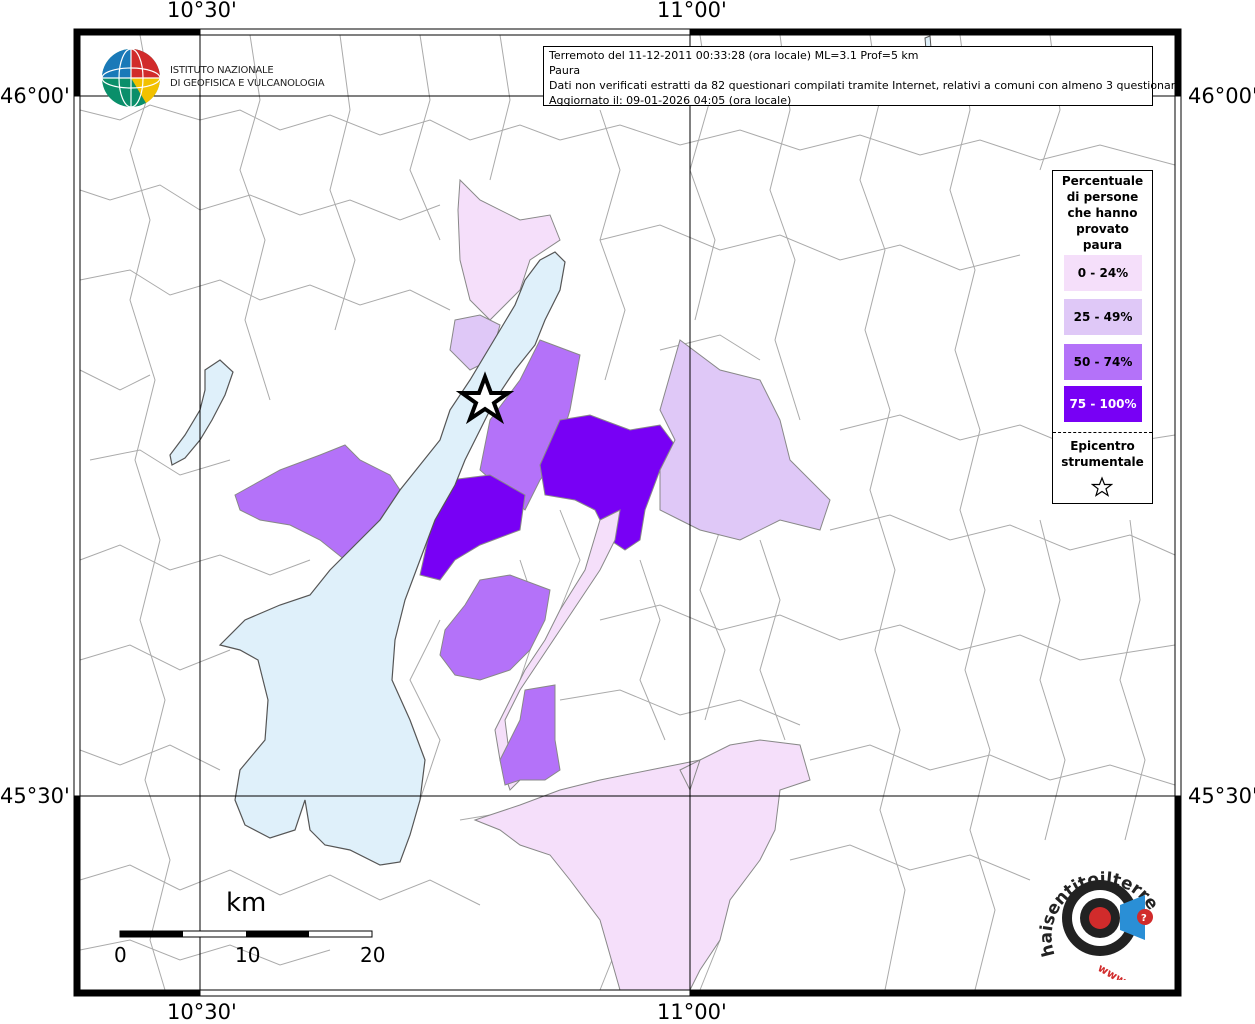 This screenshot has width=1255, height=1024. I want to click on legend-class-0-24: 0 - 24%, so click(1103, 273).